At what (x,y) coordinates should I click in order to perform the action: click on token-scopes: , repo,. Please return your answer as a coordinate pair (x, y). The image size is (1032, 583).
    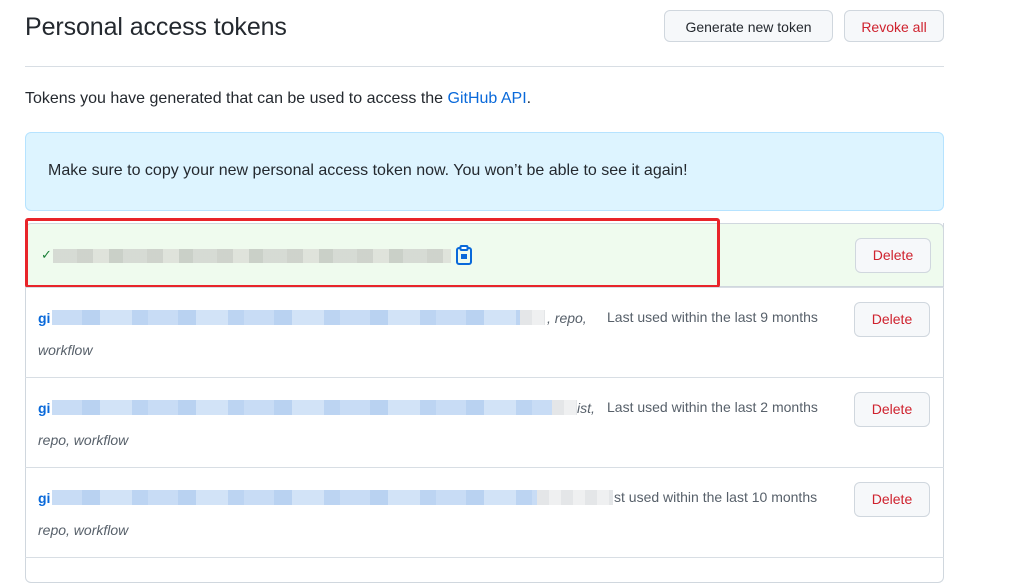
    Looking at the image, I should click on (567, 318).